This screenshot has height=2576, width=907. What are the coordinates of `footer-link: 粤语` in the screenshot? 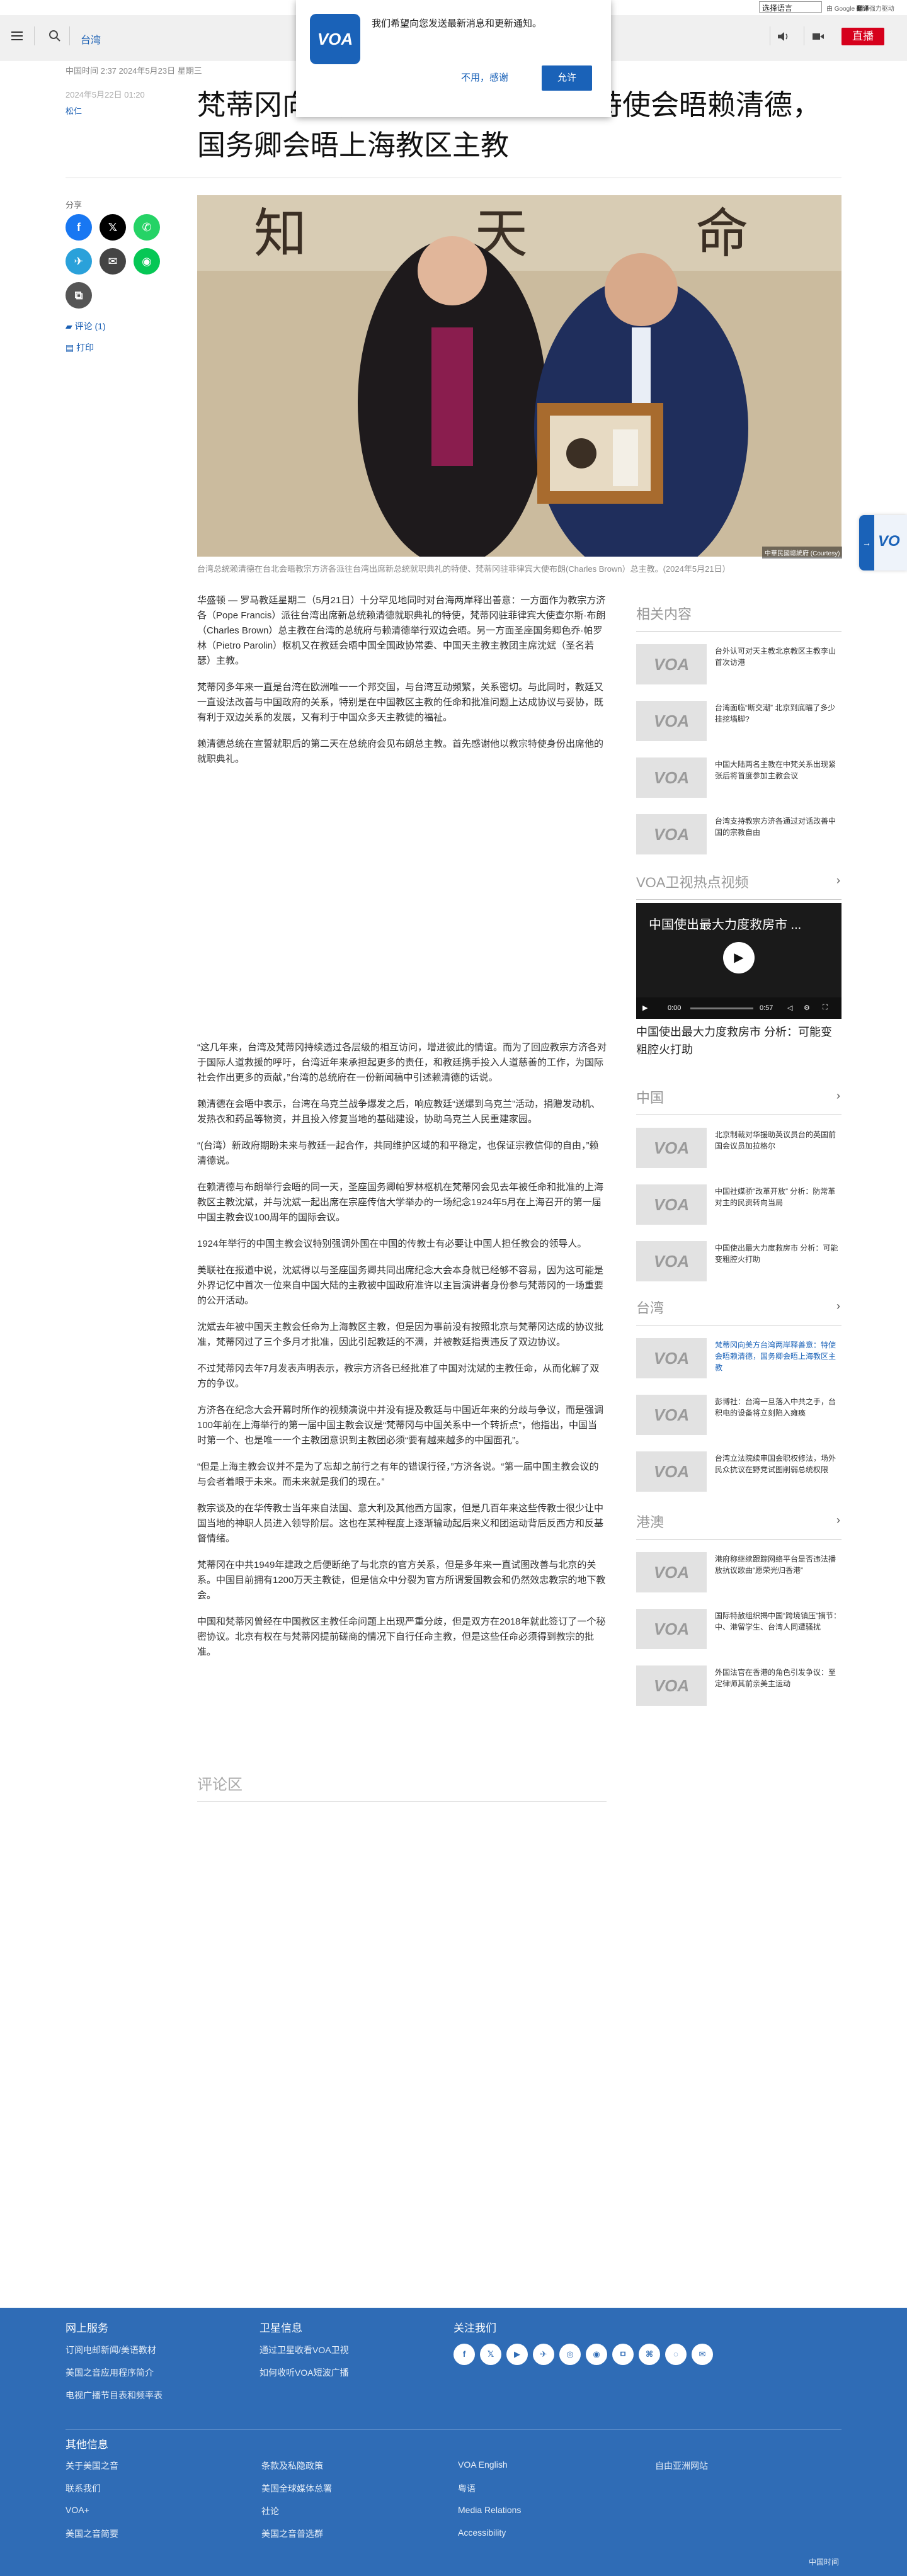 It's located at (467, 2488).